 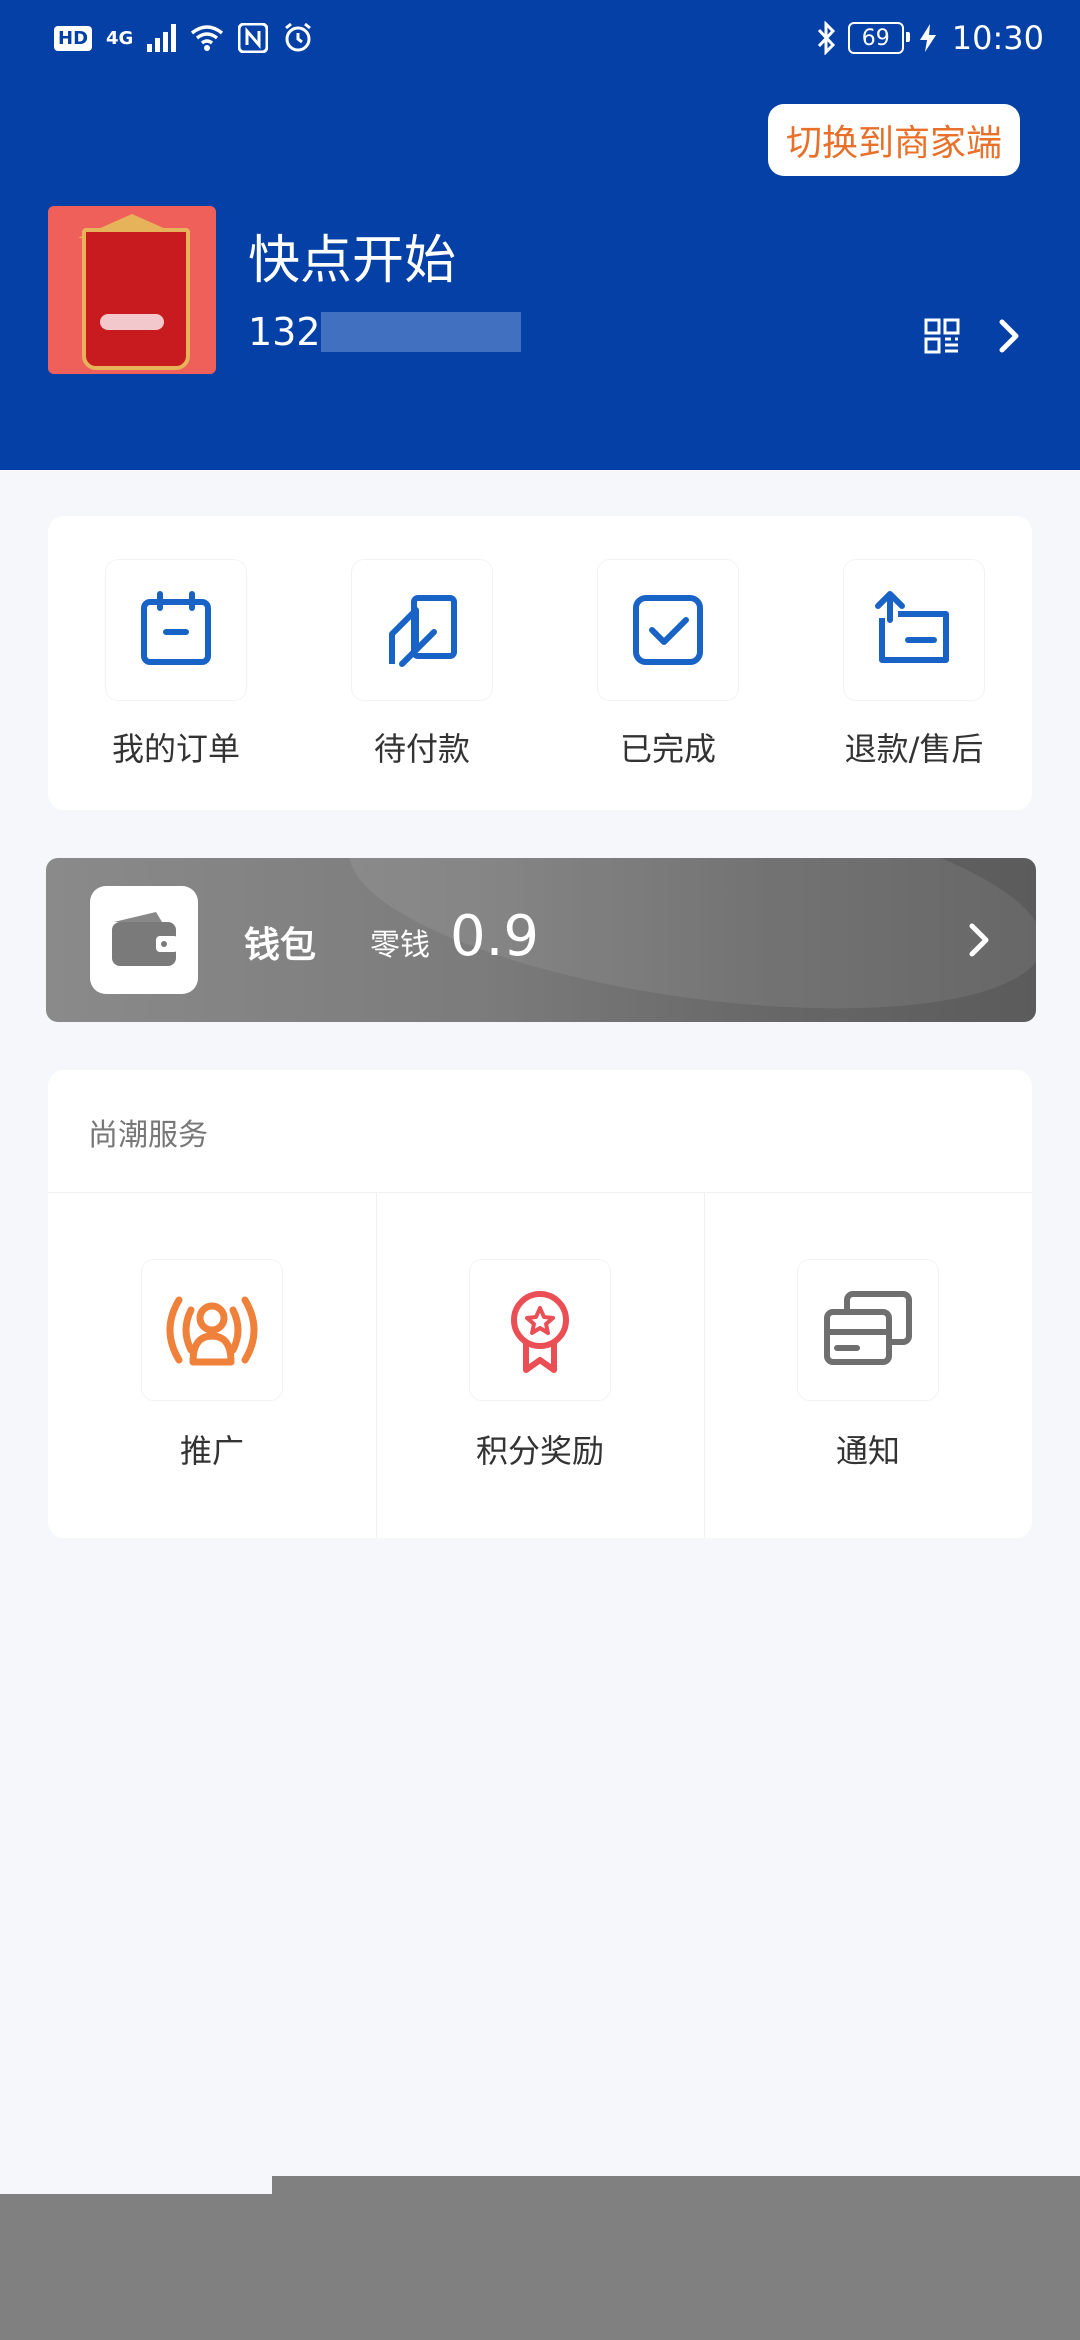 What do you see at coordinates (997, 38) in the screenshot?
I see `clock: 10:30` at bounding box center [997, 38].